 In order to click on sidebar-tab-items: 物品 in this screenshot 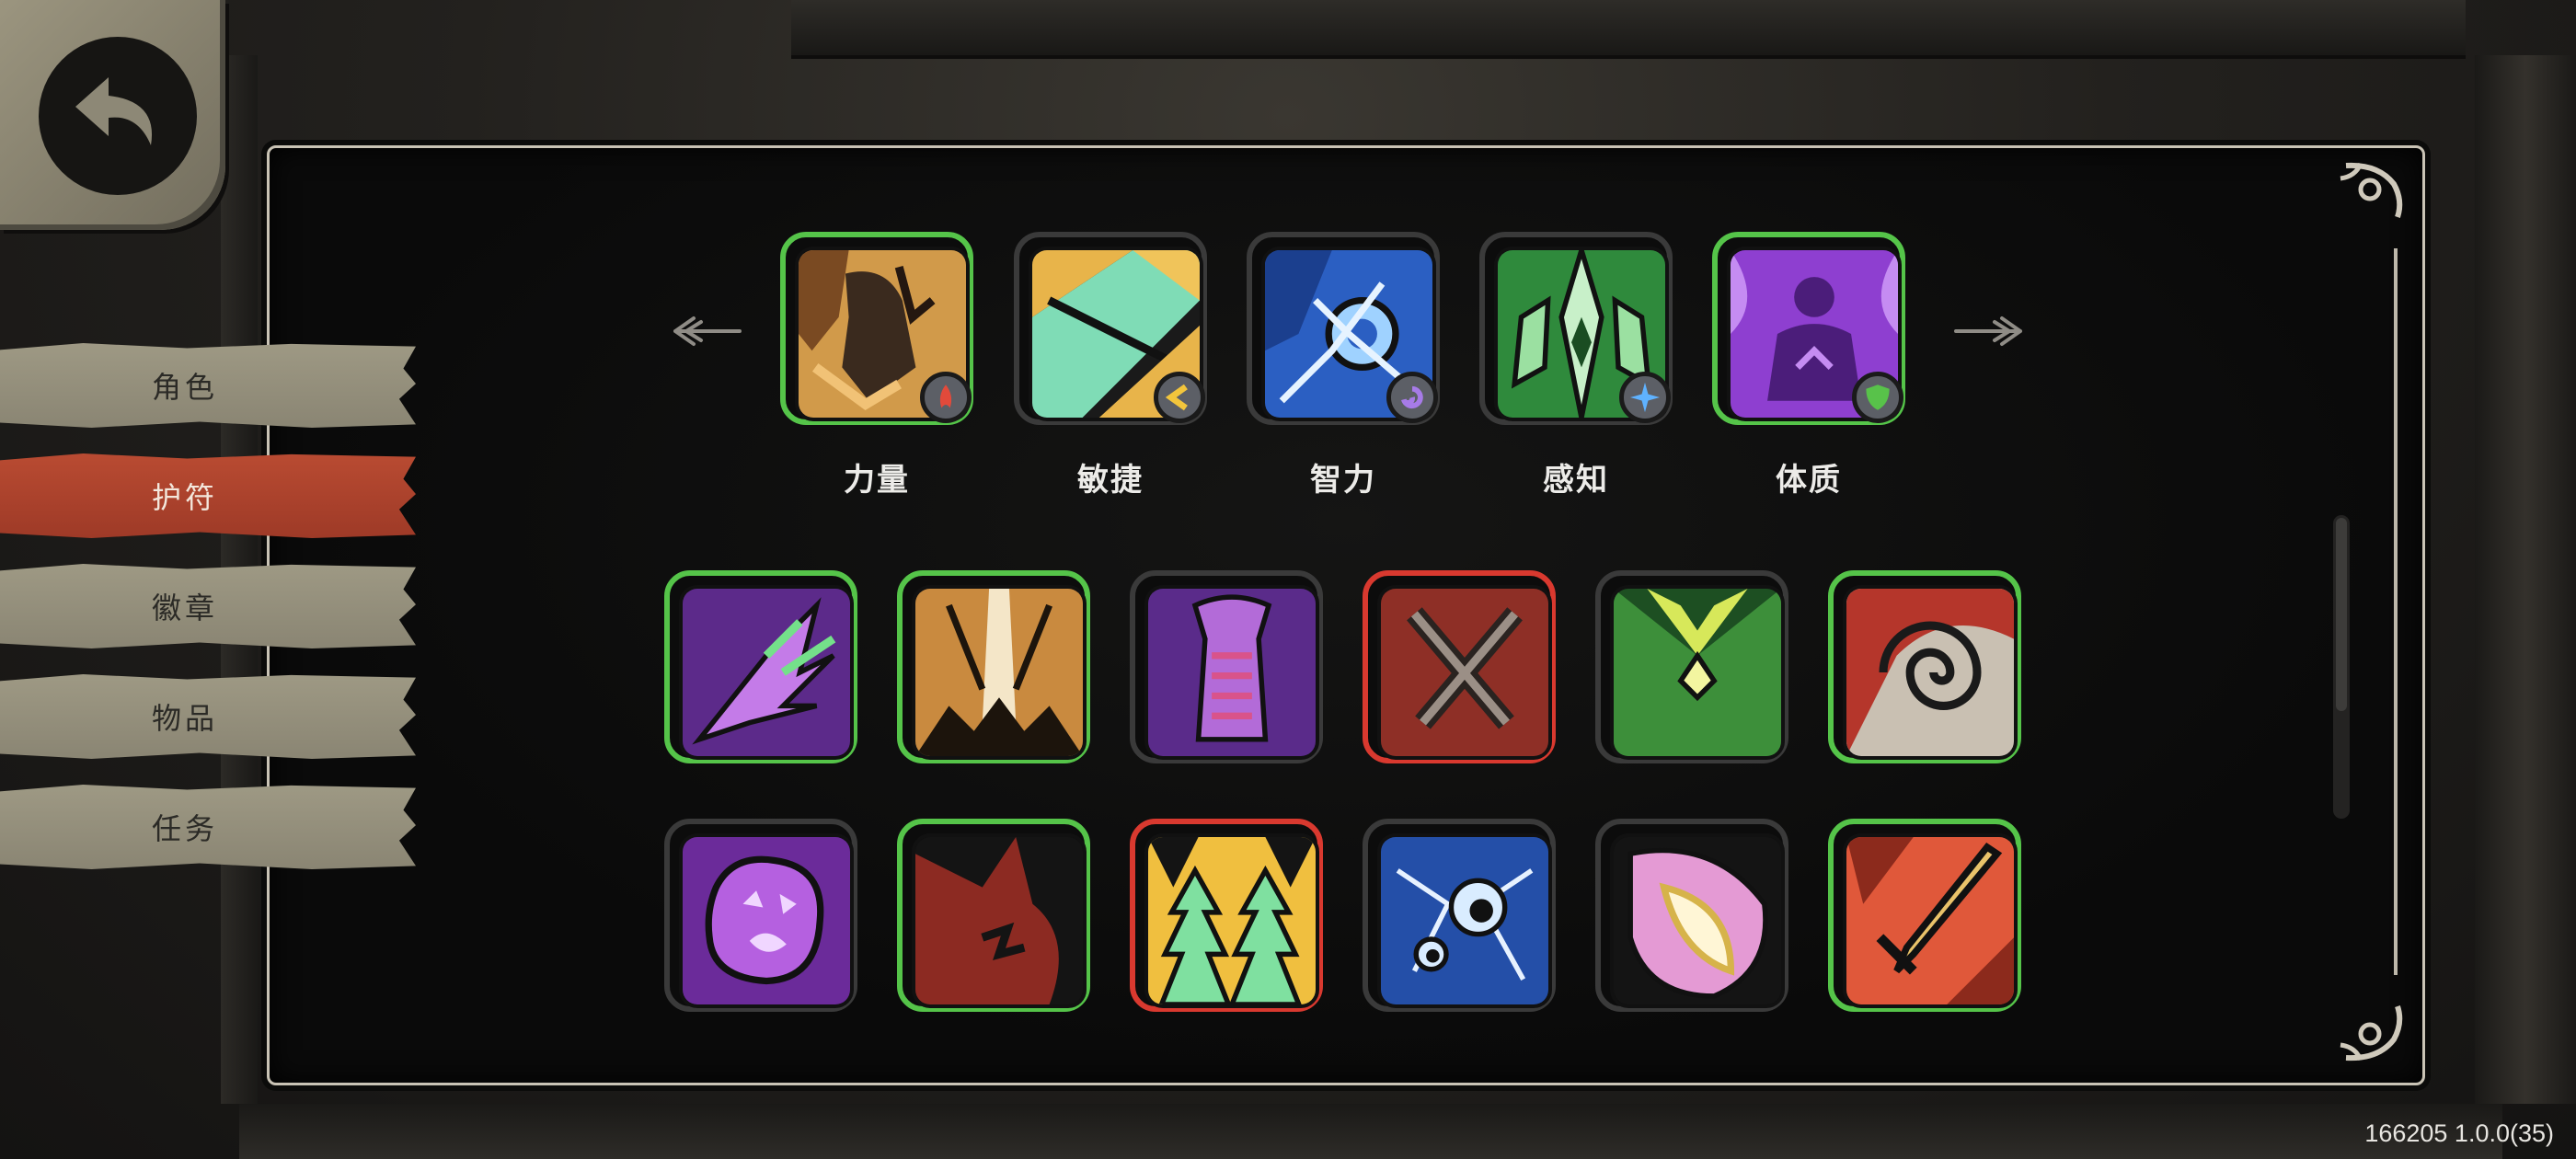, I will do `click(208, 716)`.